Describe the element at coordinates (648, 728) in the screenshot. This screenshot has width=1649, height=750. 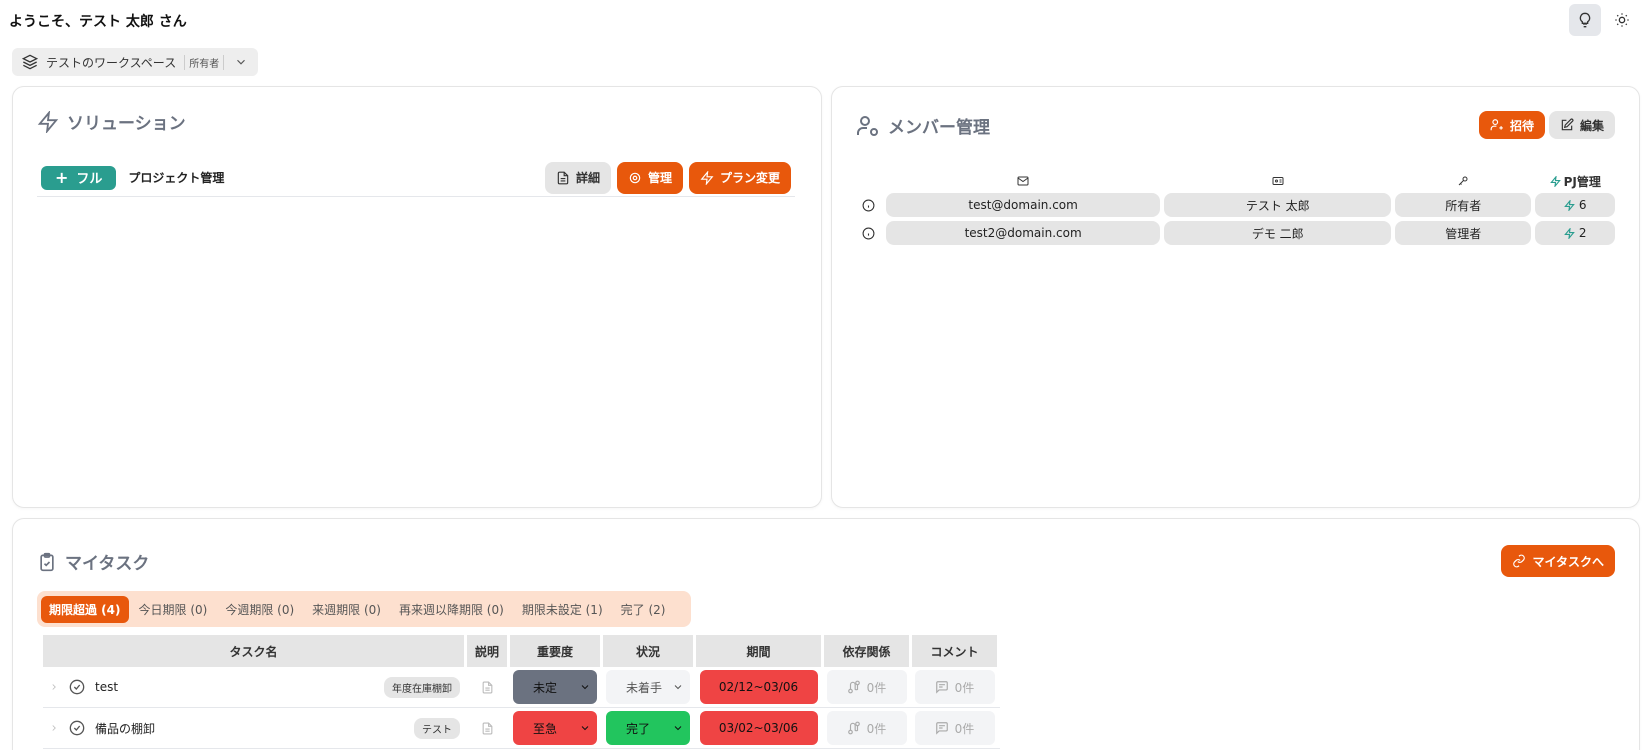
I see `status-select: 完了` at that location.